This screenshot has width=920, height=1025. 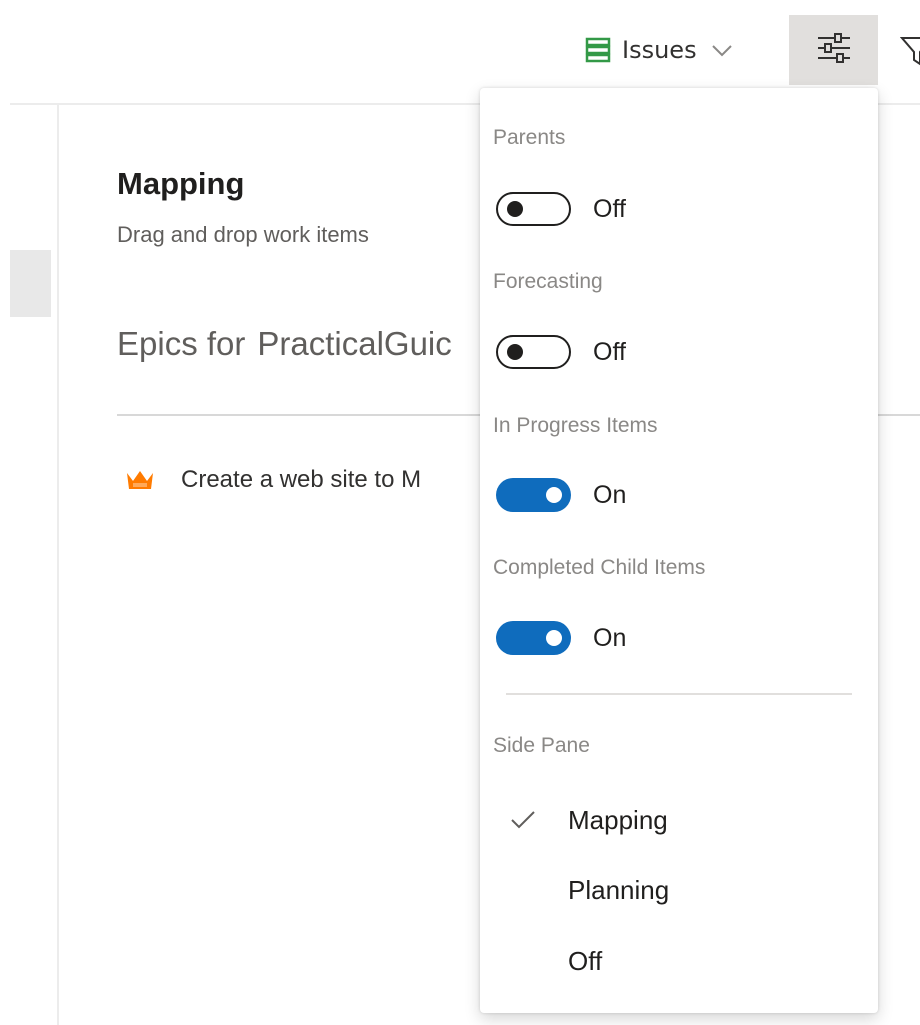 I want to click on parents-toggle: Off, so click(x=561, y=209).